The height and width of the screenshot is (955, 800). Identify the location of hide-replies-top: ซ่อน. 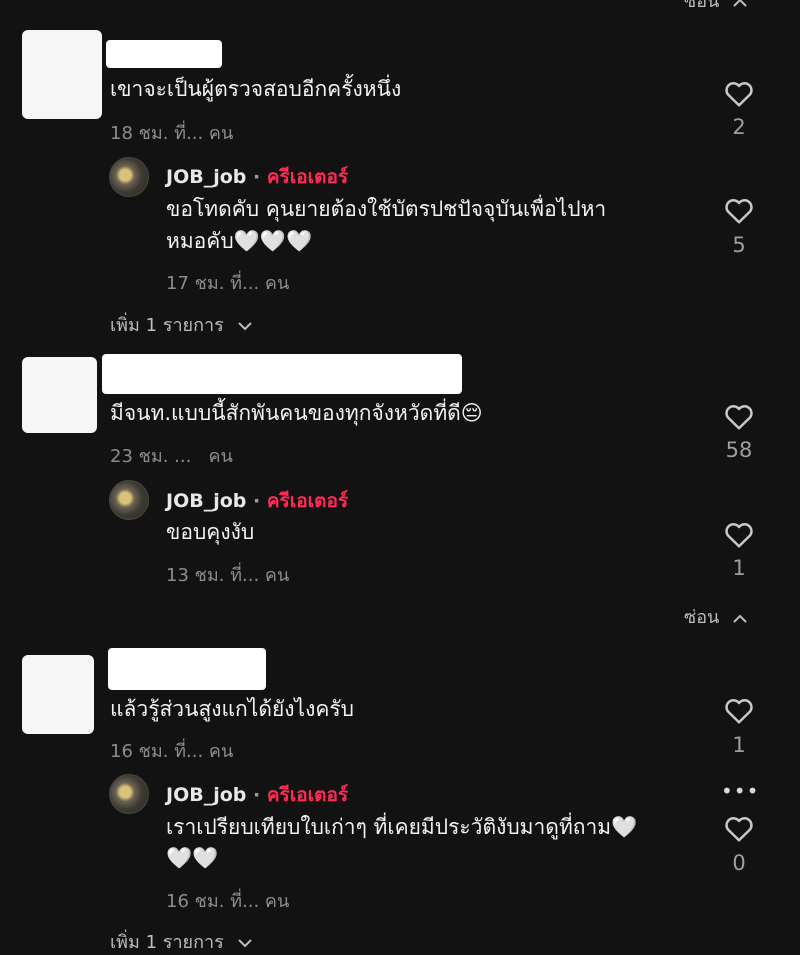
(715, 7).